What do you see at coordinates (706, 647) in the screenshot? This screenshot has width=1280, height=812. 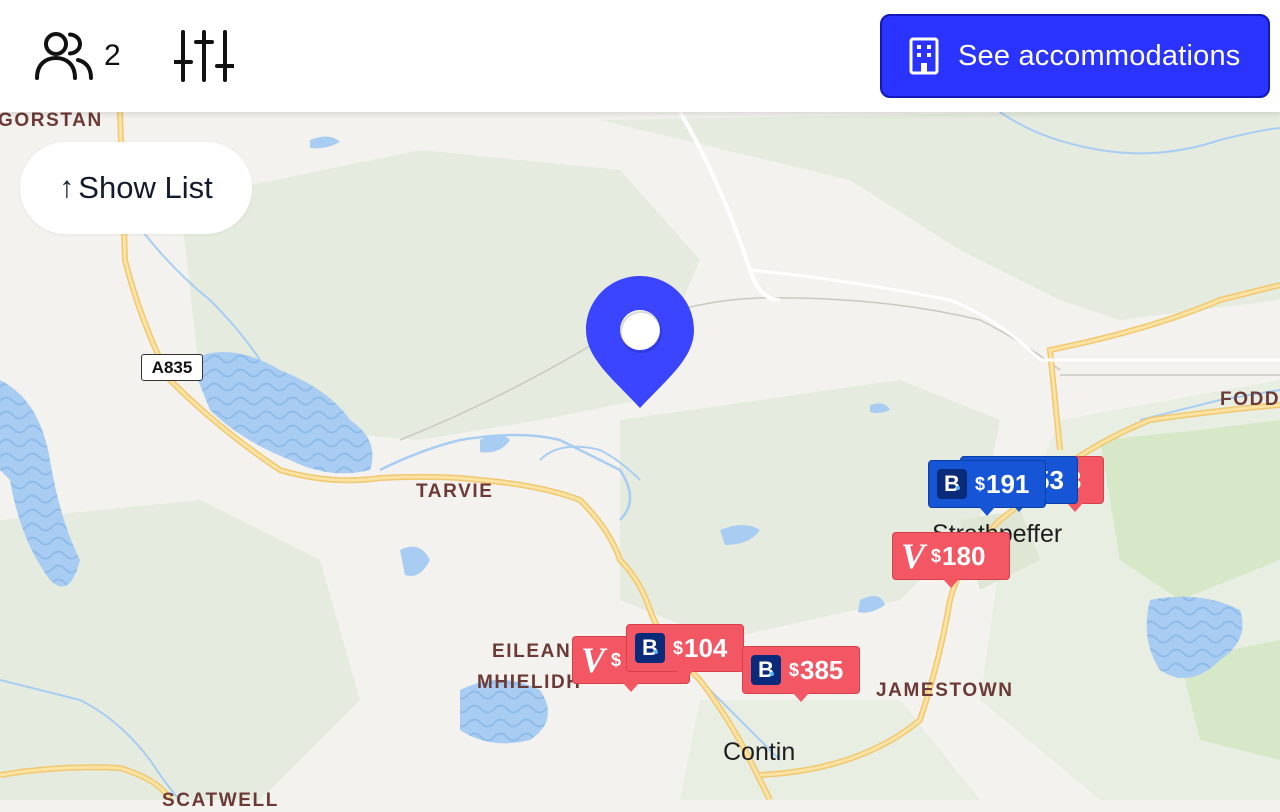 I see `marker-price: 104` at bounding box center [706, 647].